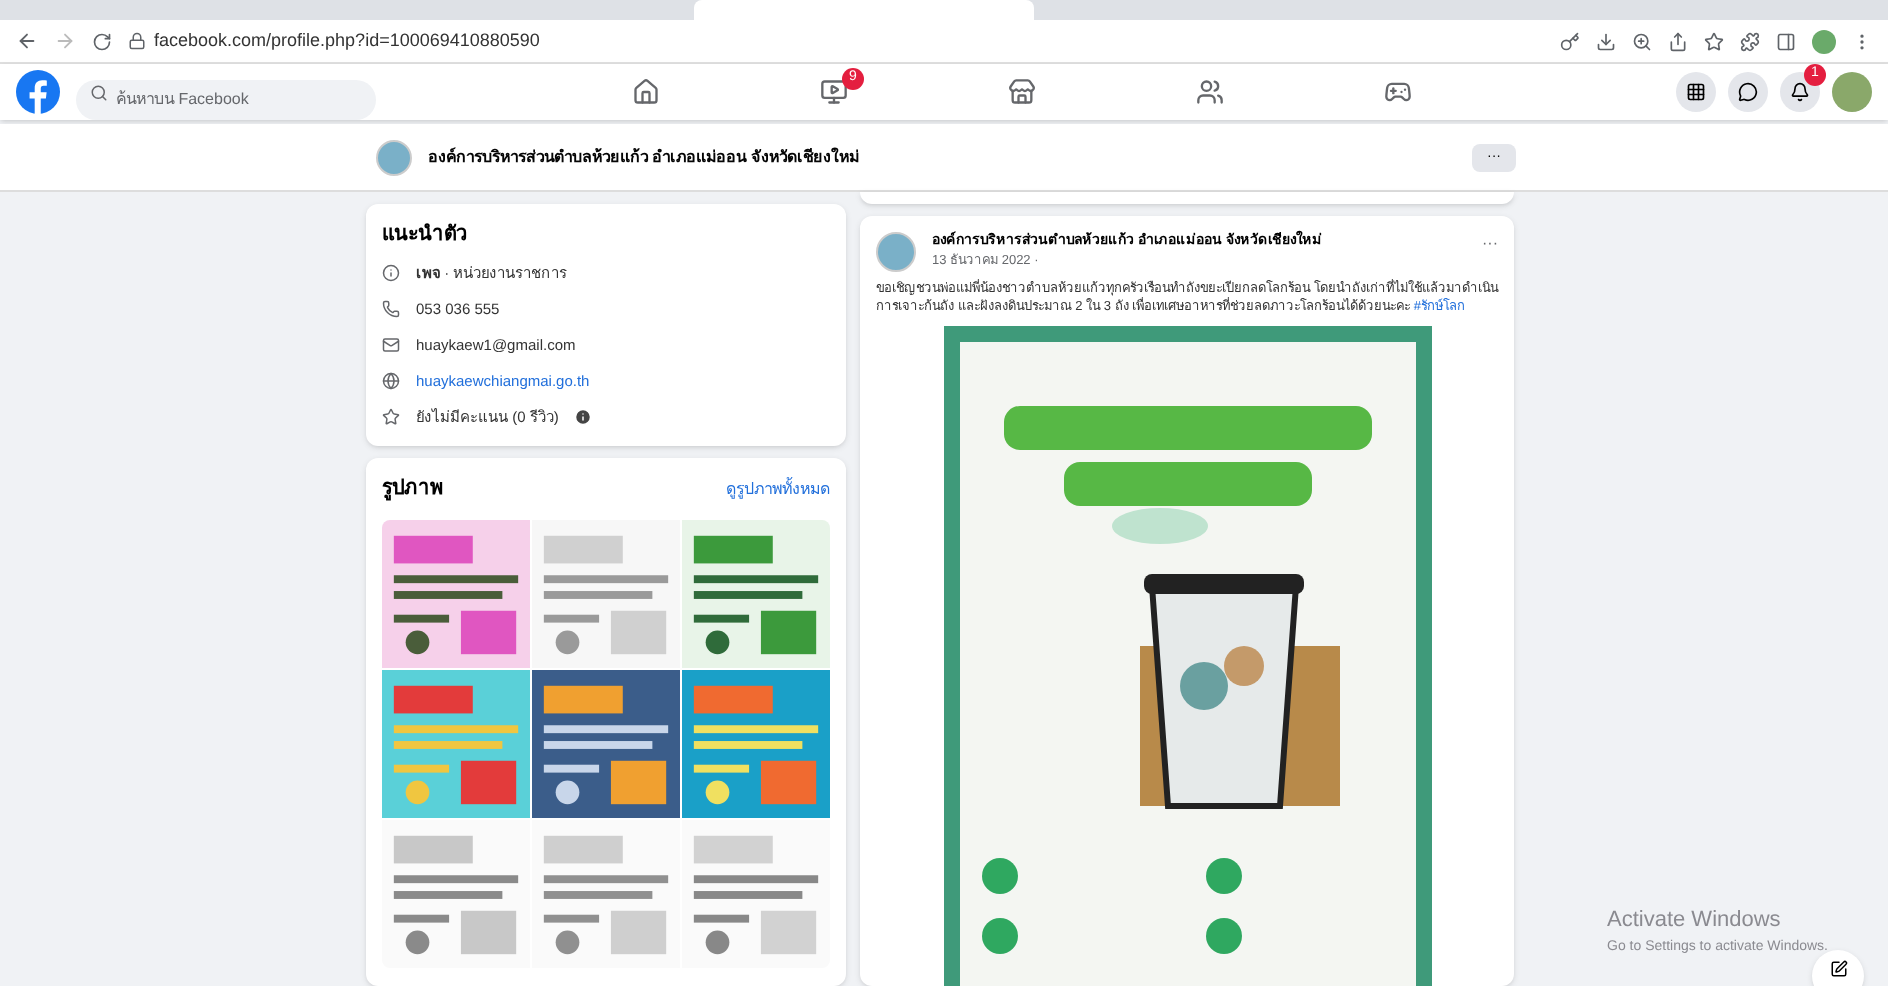  I want to click on install-icon, so click(1606, 41).